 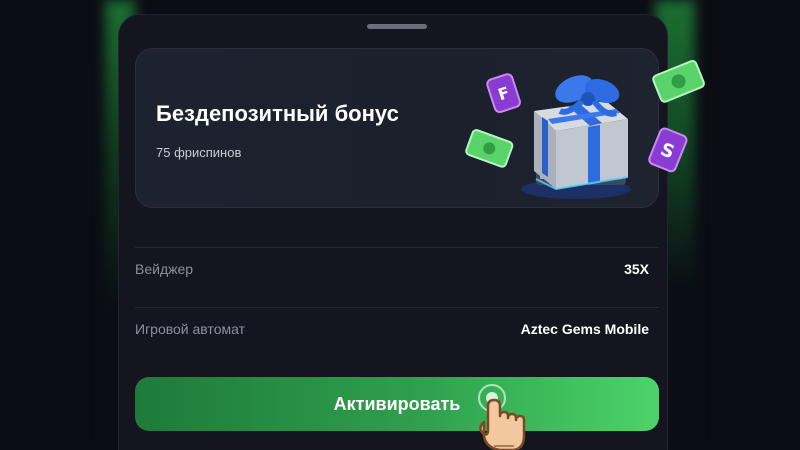 What do you see at coordinates (636, 269) in the screenshot?
I see `wager-value: 35X` at bounding box center [636, 269].